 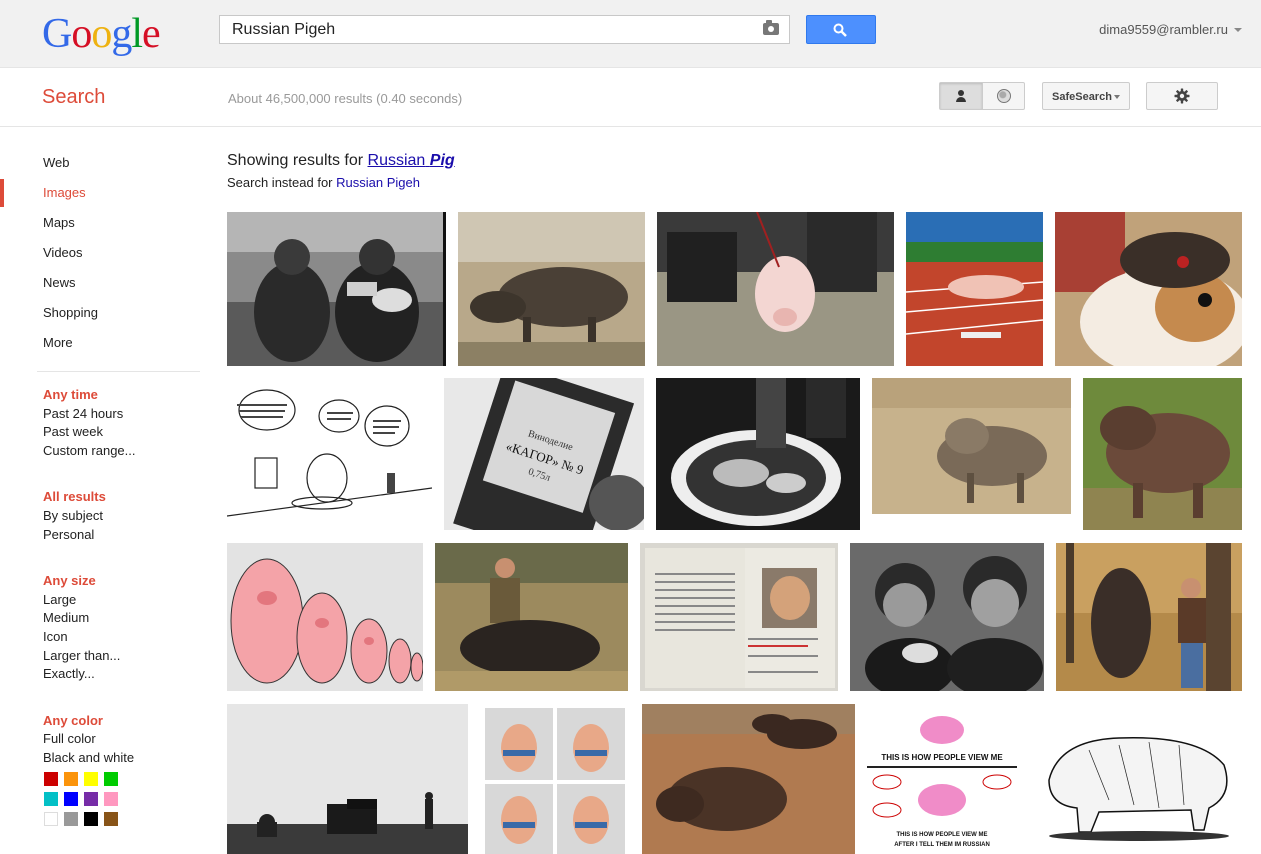 What do you see at coordinates (771, 27) in the screenshot?
I see `camera-icon` at bounding box center [771, 27].